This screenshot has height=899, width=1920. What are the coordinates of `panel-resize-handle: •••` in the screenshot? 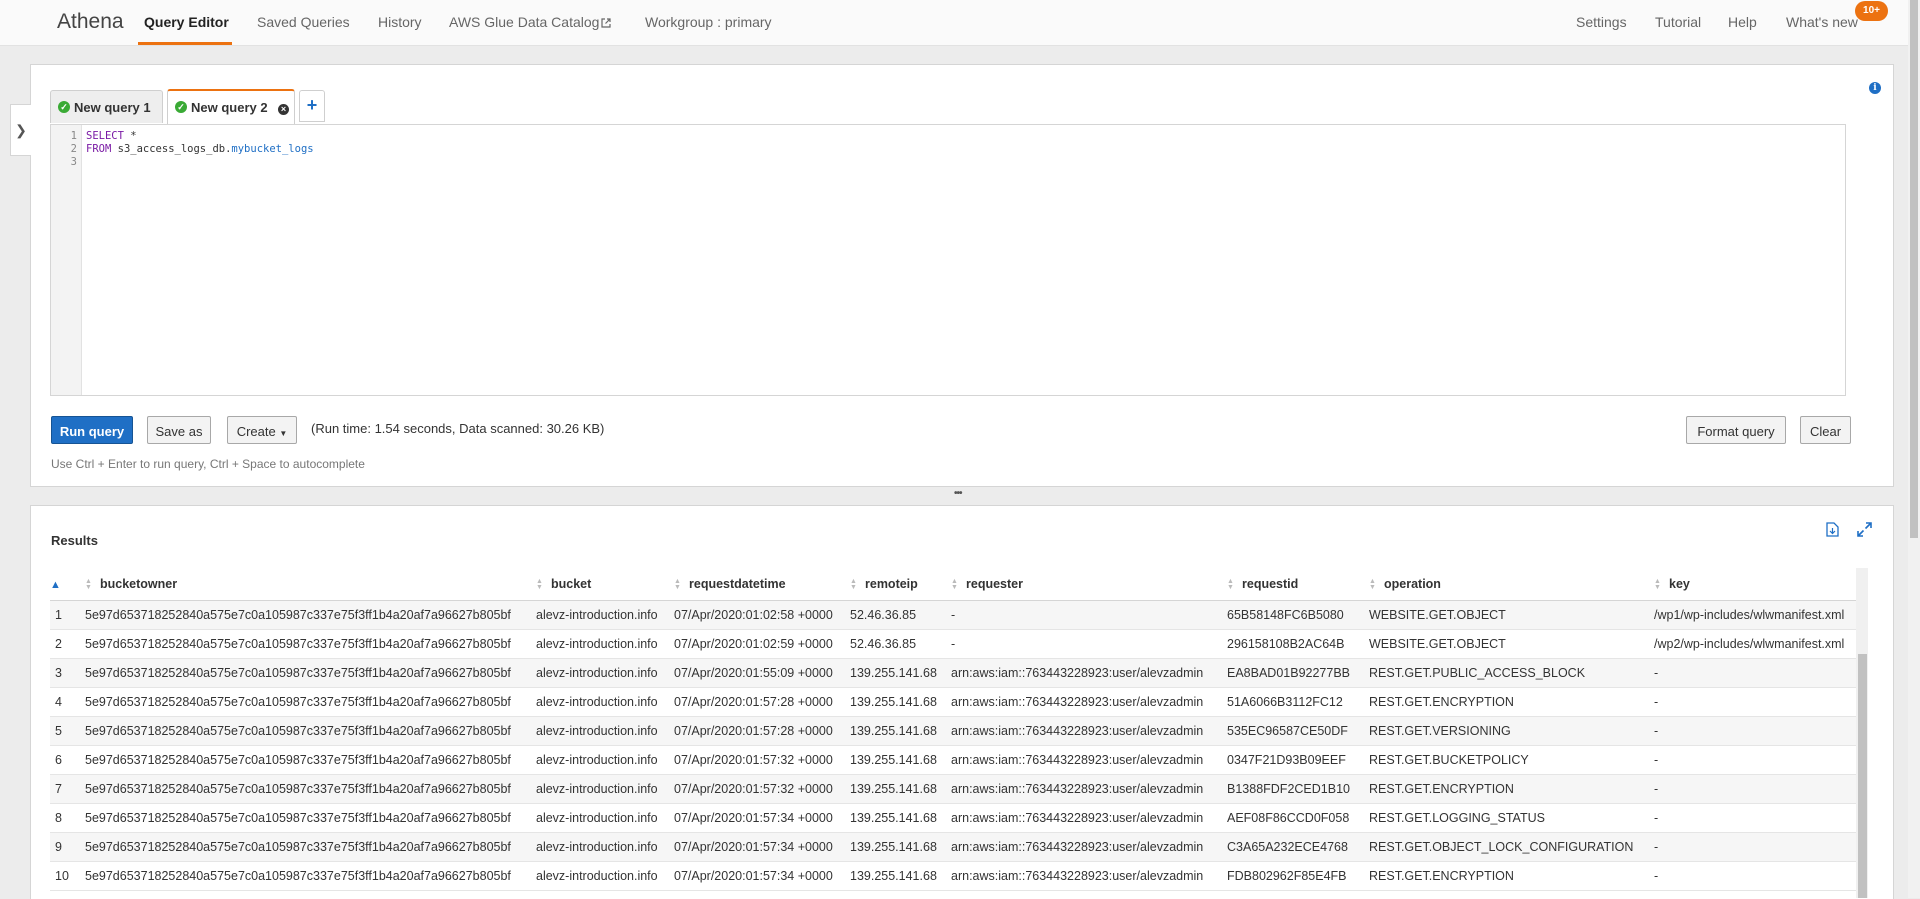 It's located at (958, 493).